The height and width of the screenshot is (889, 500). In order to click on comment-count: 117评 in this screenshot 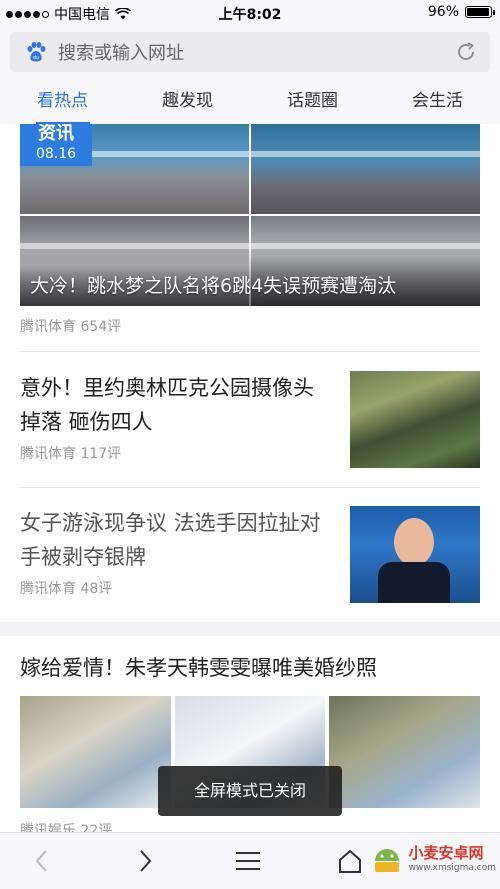, I will do `click(101, 454)`.